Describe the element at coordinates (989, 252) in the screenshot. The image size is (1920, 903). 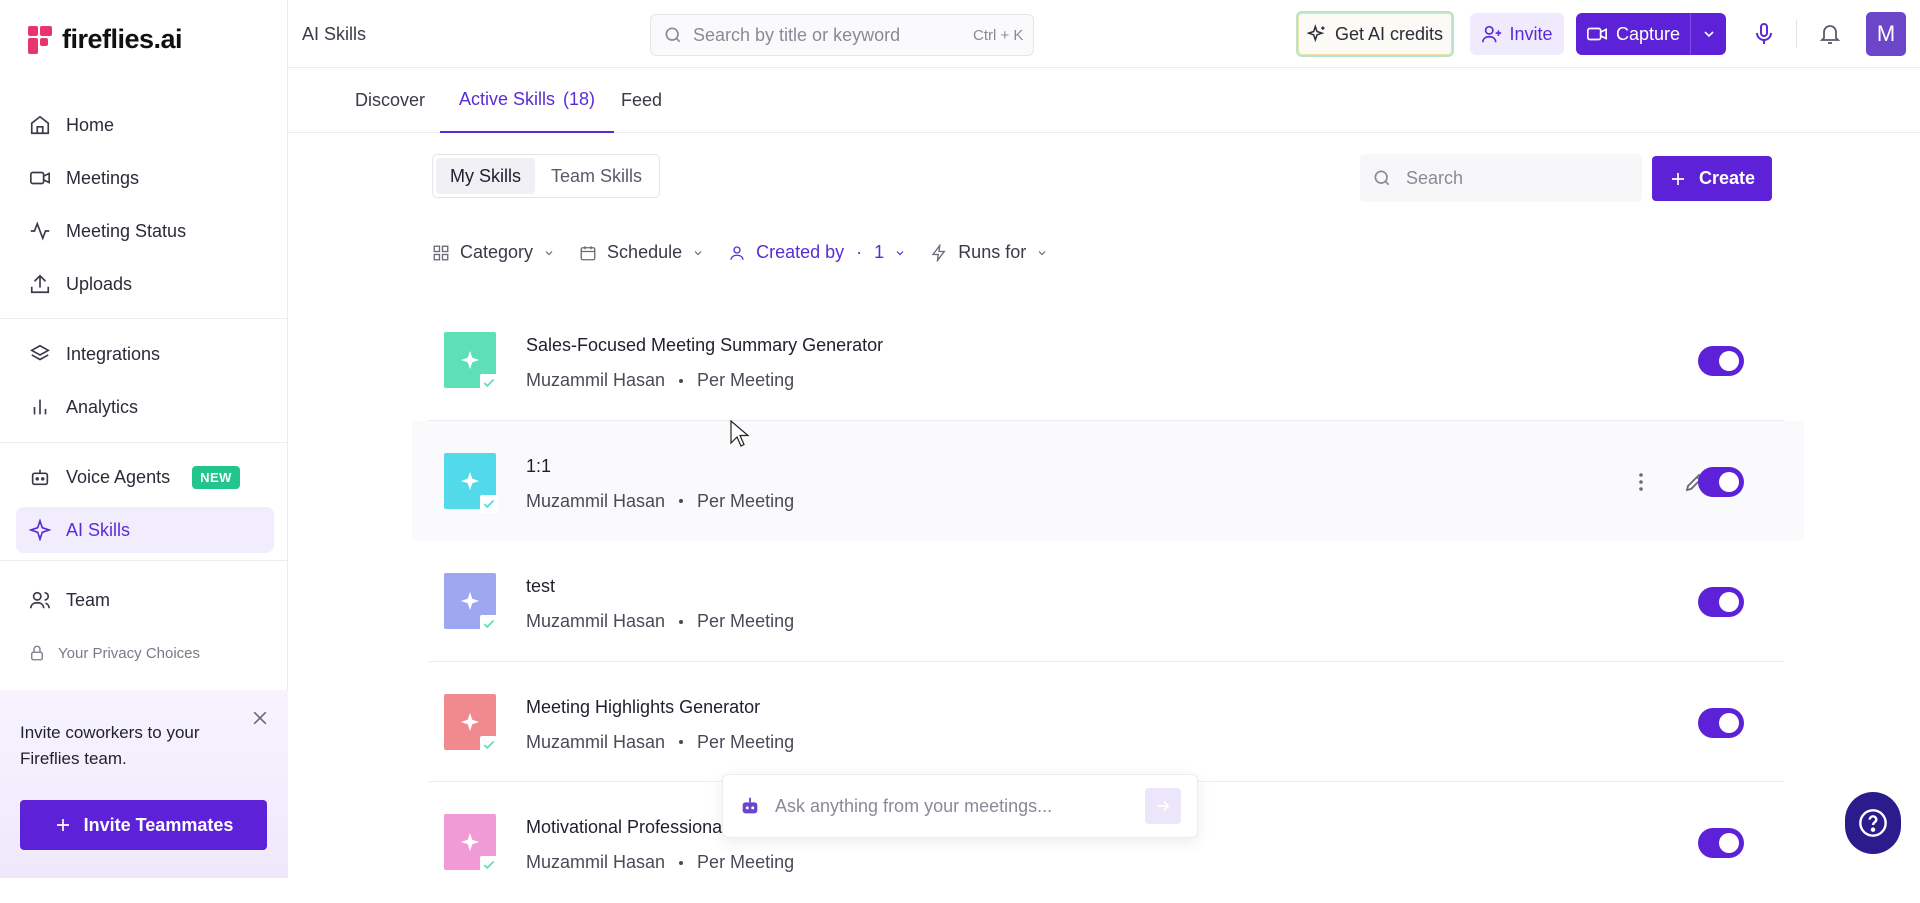
I see `runs-for-filter: Runs for` at that location.